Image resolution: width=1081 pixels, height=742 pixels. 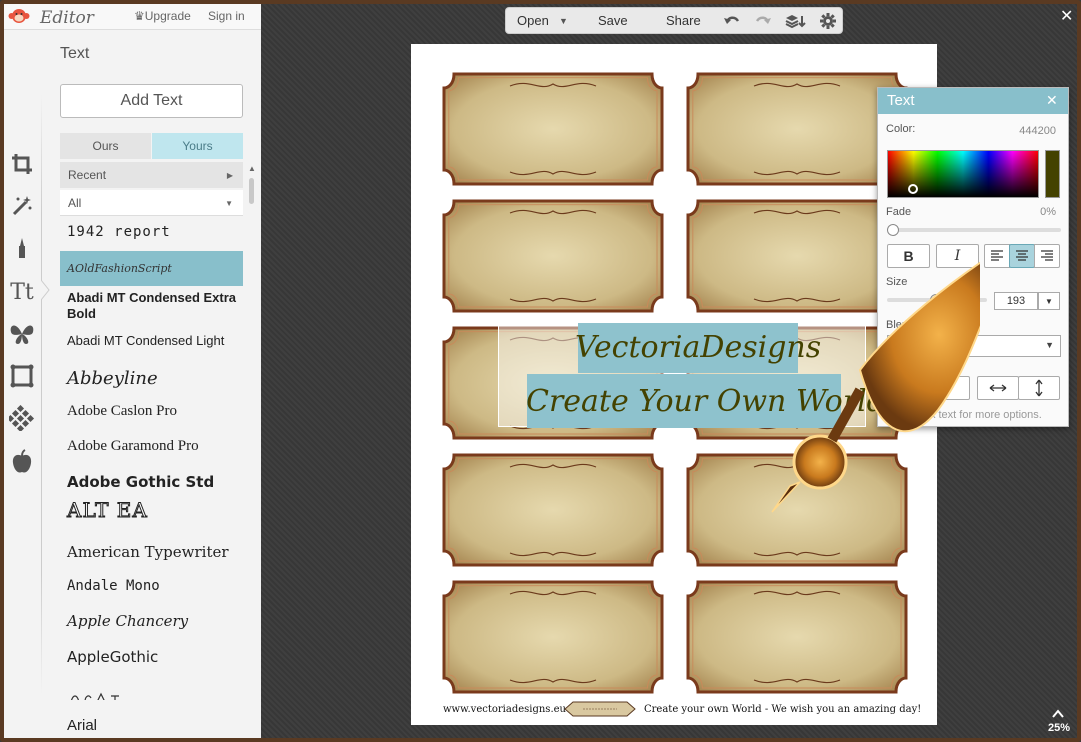 What do you see at coordinates (1058, 713) in the screenshot?
I see `zoom-icon` at bounding box center [1058, 713].